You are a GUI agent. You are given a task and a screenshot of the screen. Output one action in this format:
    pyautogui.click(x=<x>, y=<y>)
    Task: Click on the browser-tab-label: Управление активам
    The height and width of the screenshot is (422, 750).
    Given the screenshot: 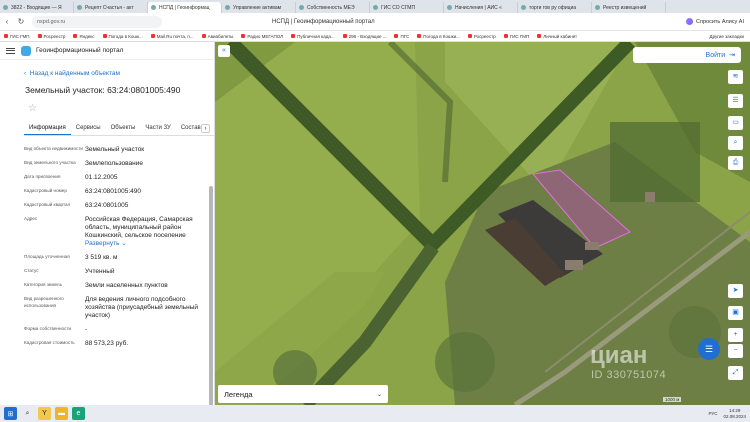 What is the action you would take?
    pyautogui.click(x=257, y=7)
    